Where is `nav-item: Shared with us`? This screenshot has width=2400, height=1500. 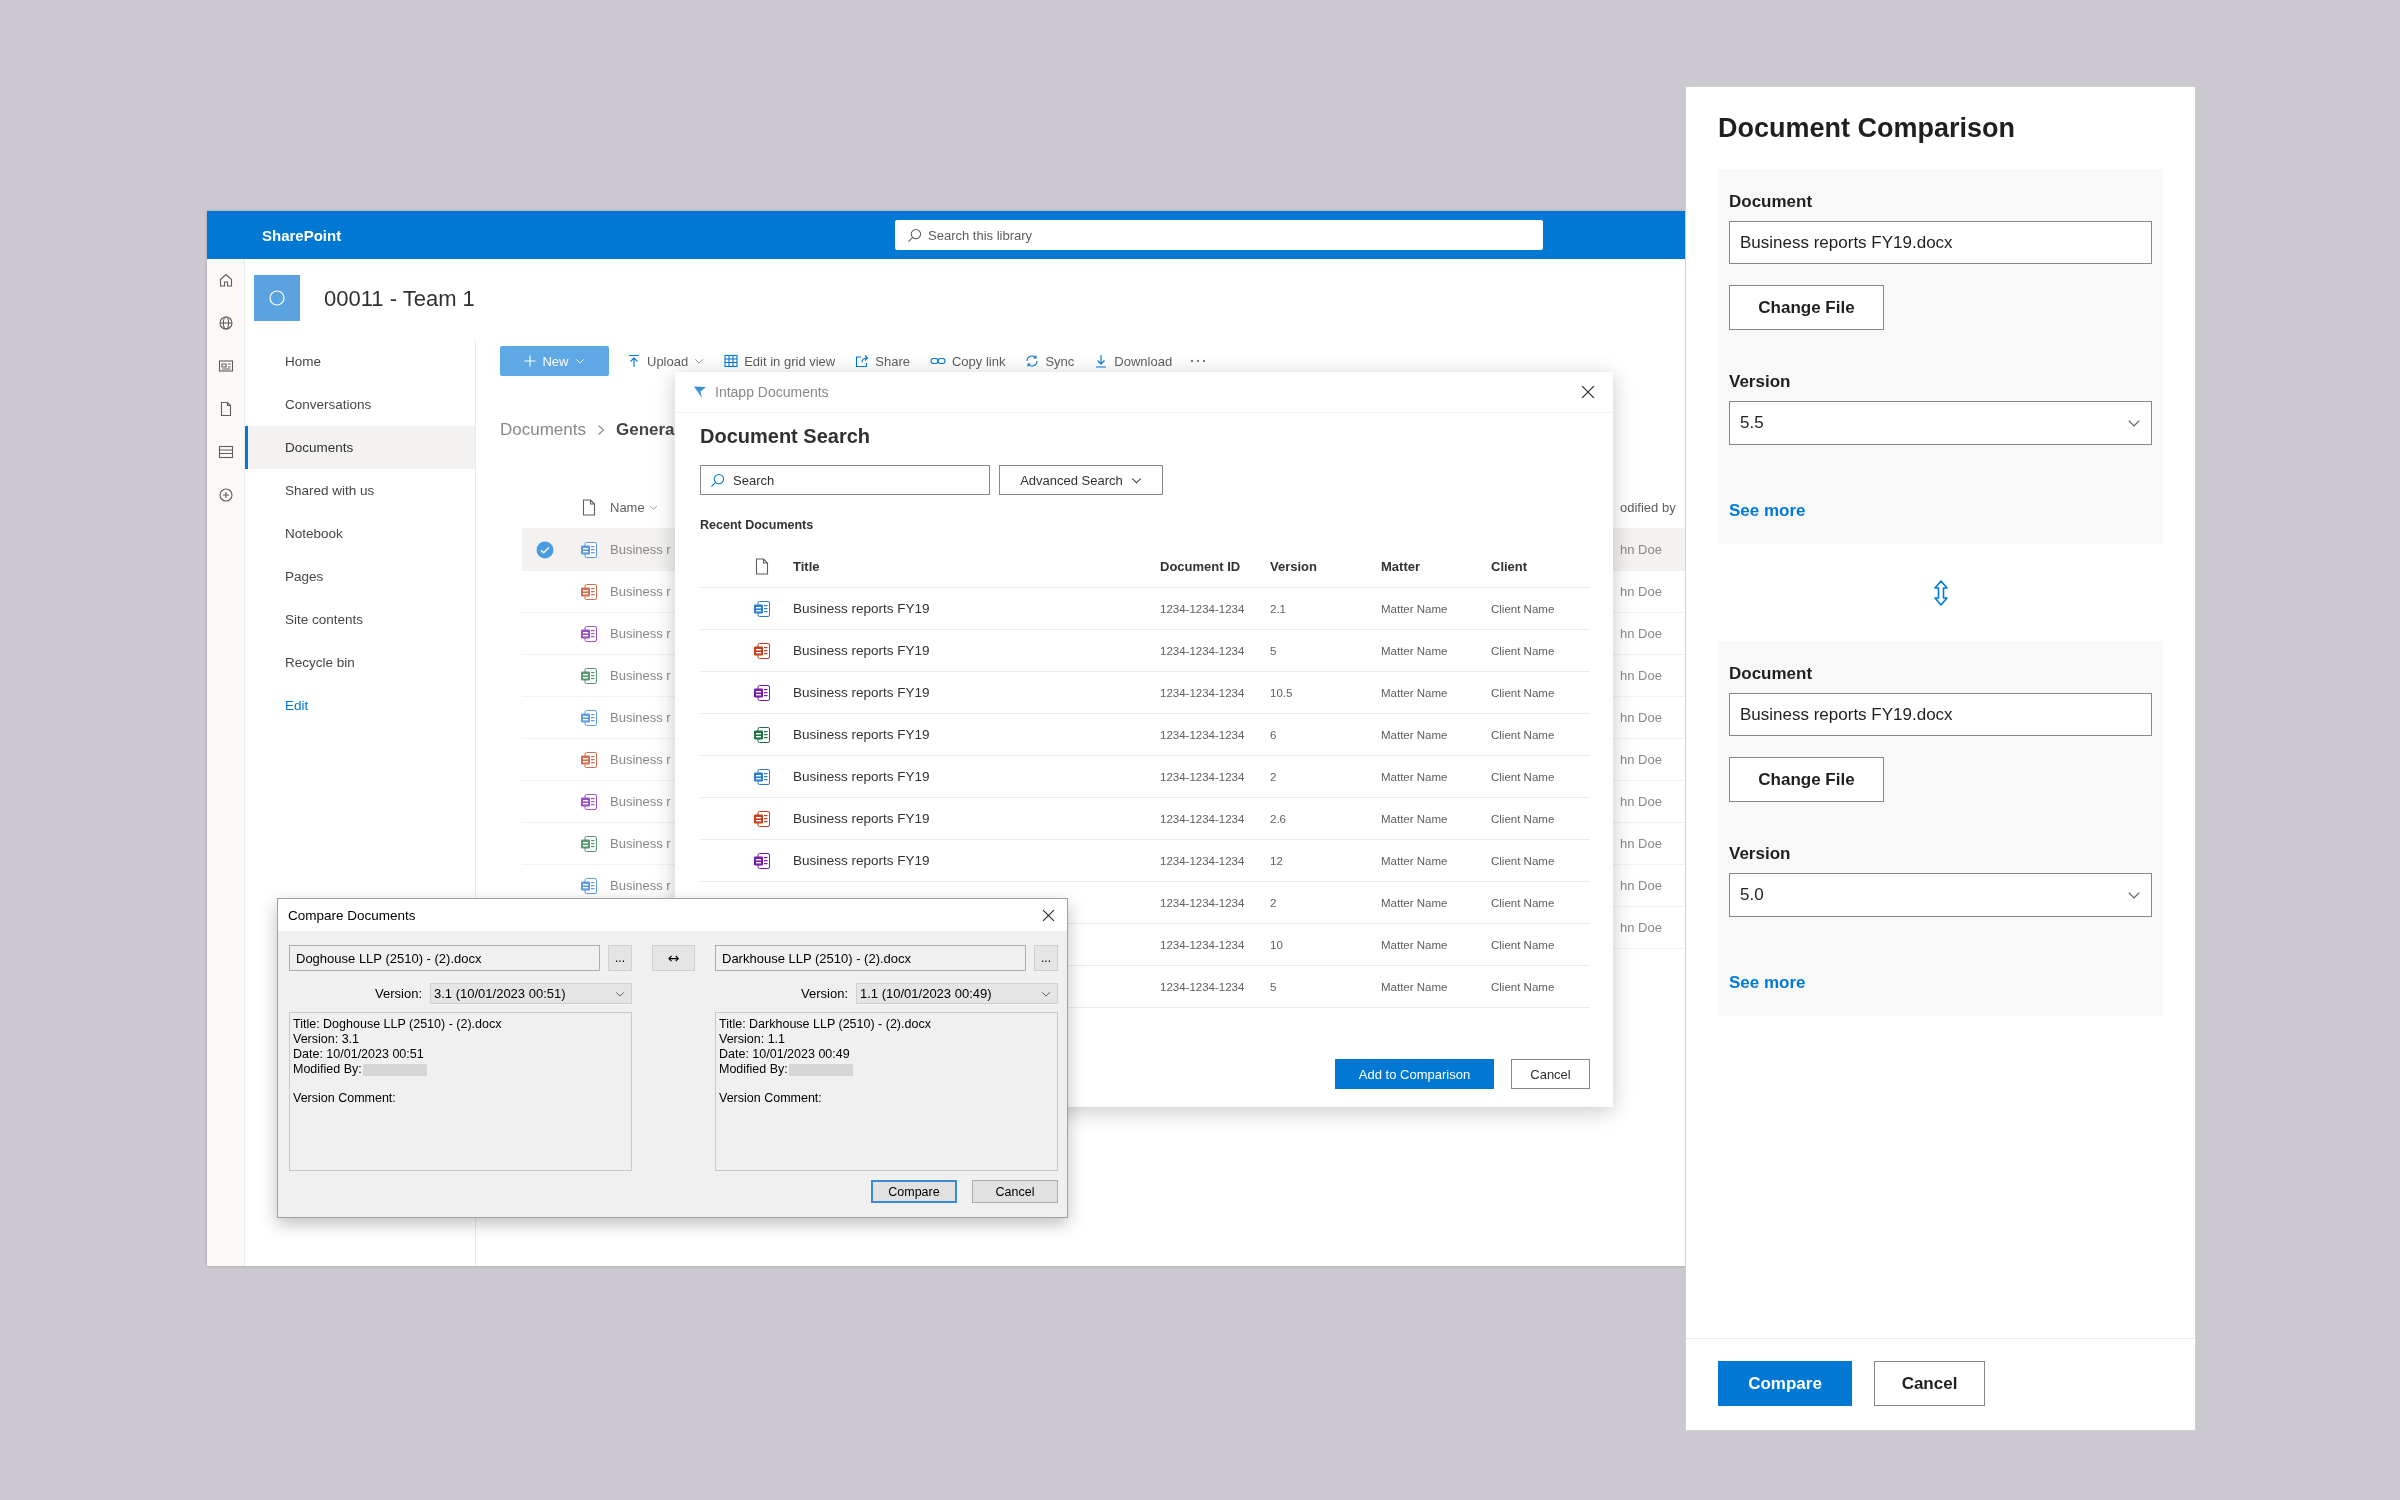 nav-item: Shared with us is located at coordinates (360, 490).